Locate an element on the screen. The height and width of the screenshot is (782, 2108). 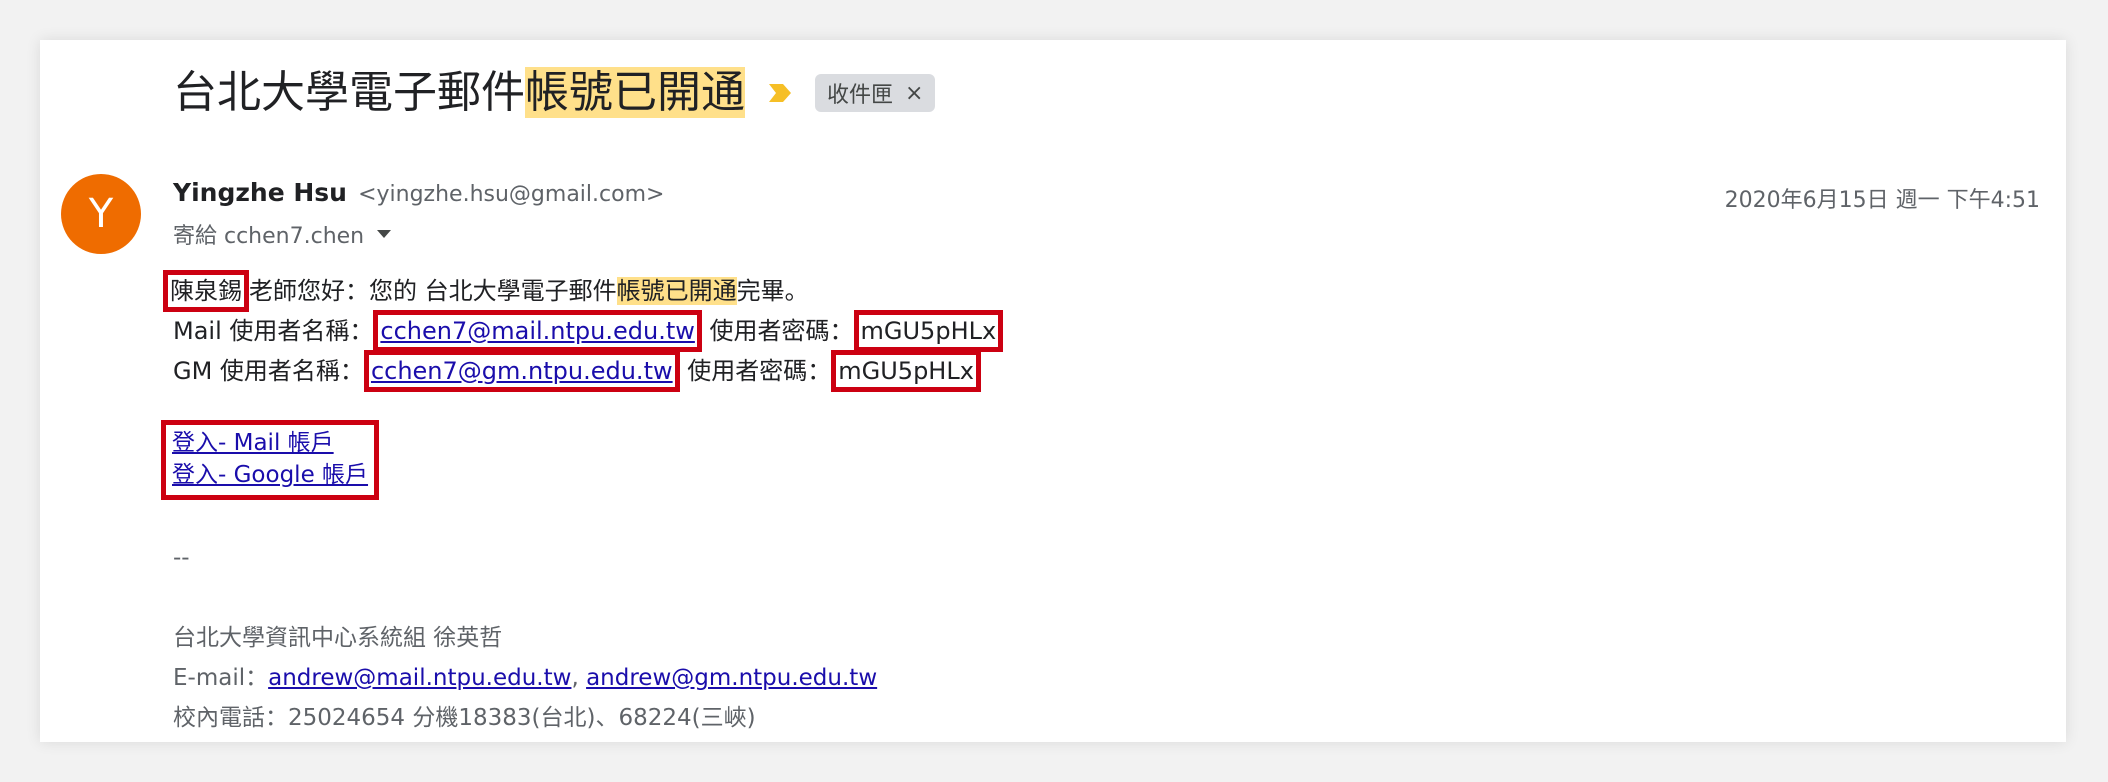
mail-user-label: Mail 使用者名稱： is located at coordinates (273, 331).